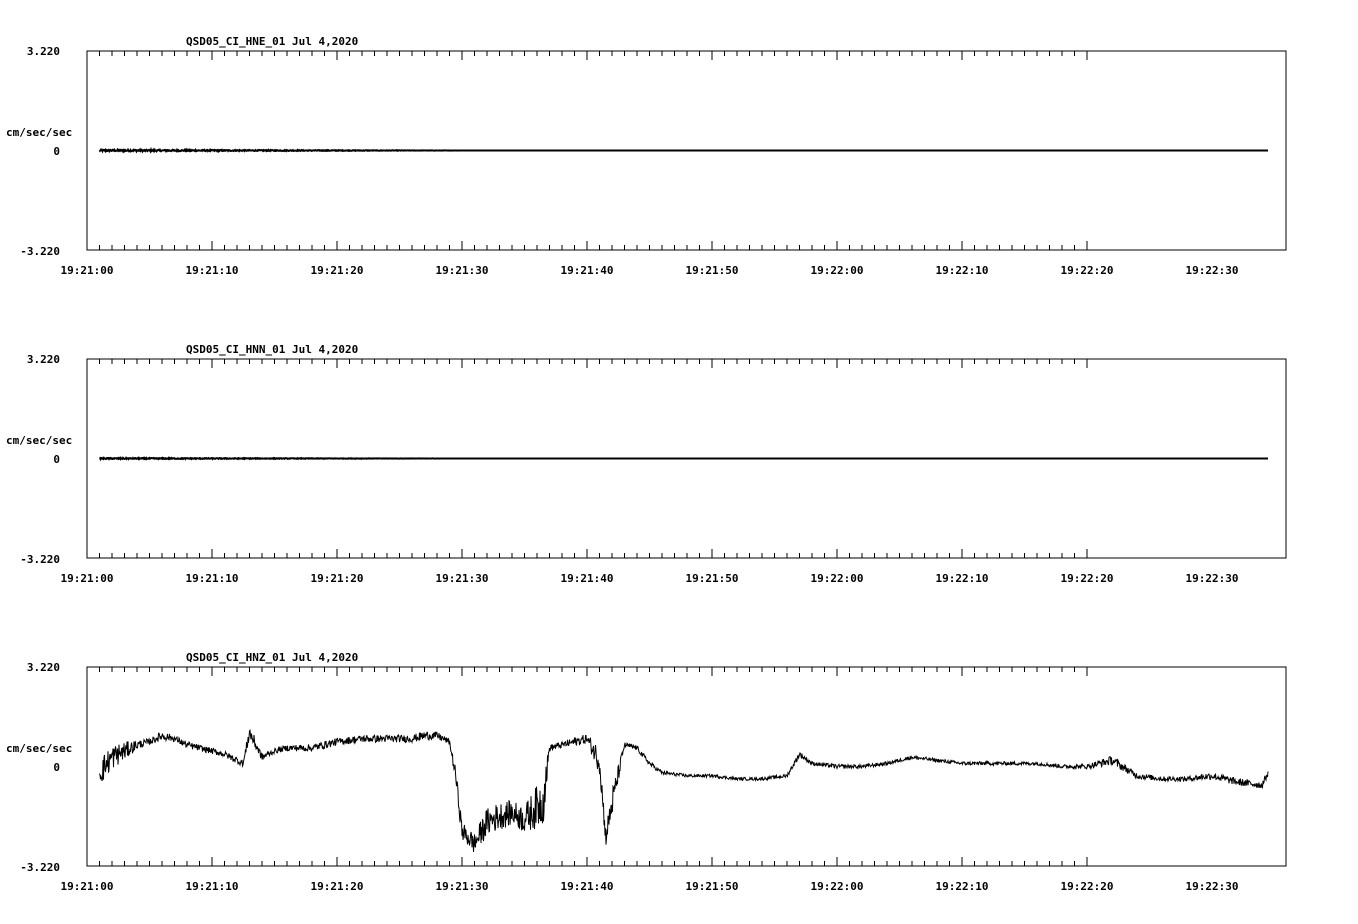  Describe the element at coordinates (272, 349) in the screenshot. I see `panel-title: QSD05_CI_HNN_01 Jul 4,2020` at that location.